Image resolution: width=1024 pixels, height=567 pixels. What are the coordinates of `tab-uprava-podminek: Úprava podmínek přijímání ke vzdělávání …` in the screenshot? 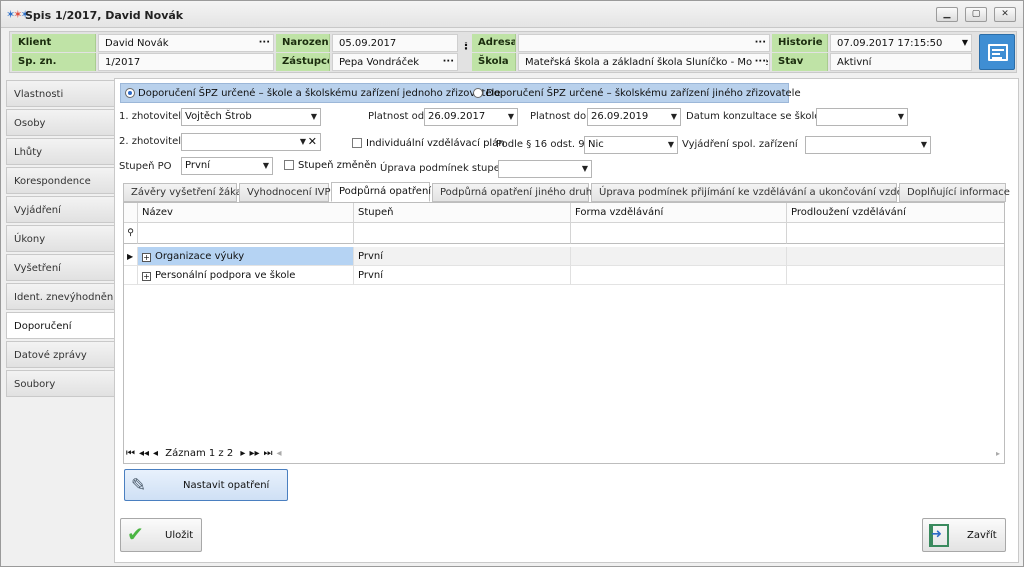 It's located at (762, 192).